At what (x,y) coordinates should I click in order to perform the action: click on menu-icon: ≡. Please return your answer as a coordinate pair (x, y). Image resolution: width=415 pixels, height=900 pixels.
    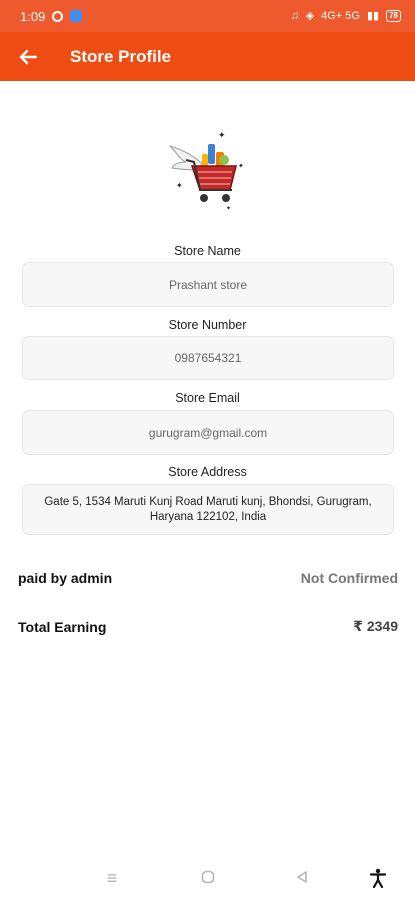
    Looking at the image, I should click on (112, 878).